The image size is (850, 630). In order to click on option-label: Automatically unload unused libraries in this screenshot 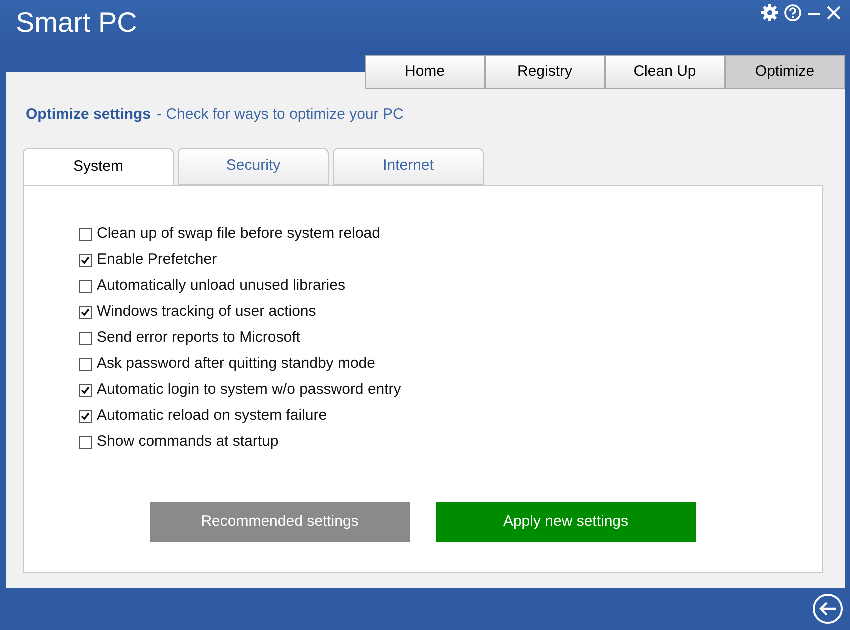, I will do `click(221, 286)`.